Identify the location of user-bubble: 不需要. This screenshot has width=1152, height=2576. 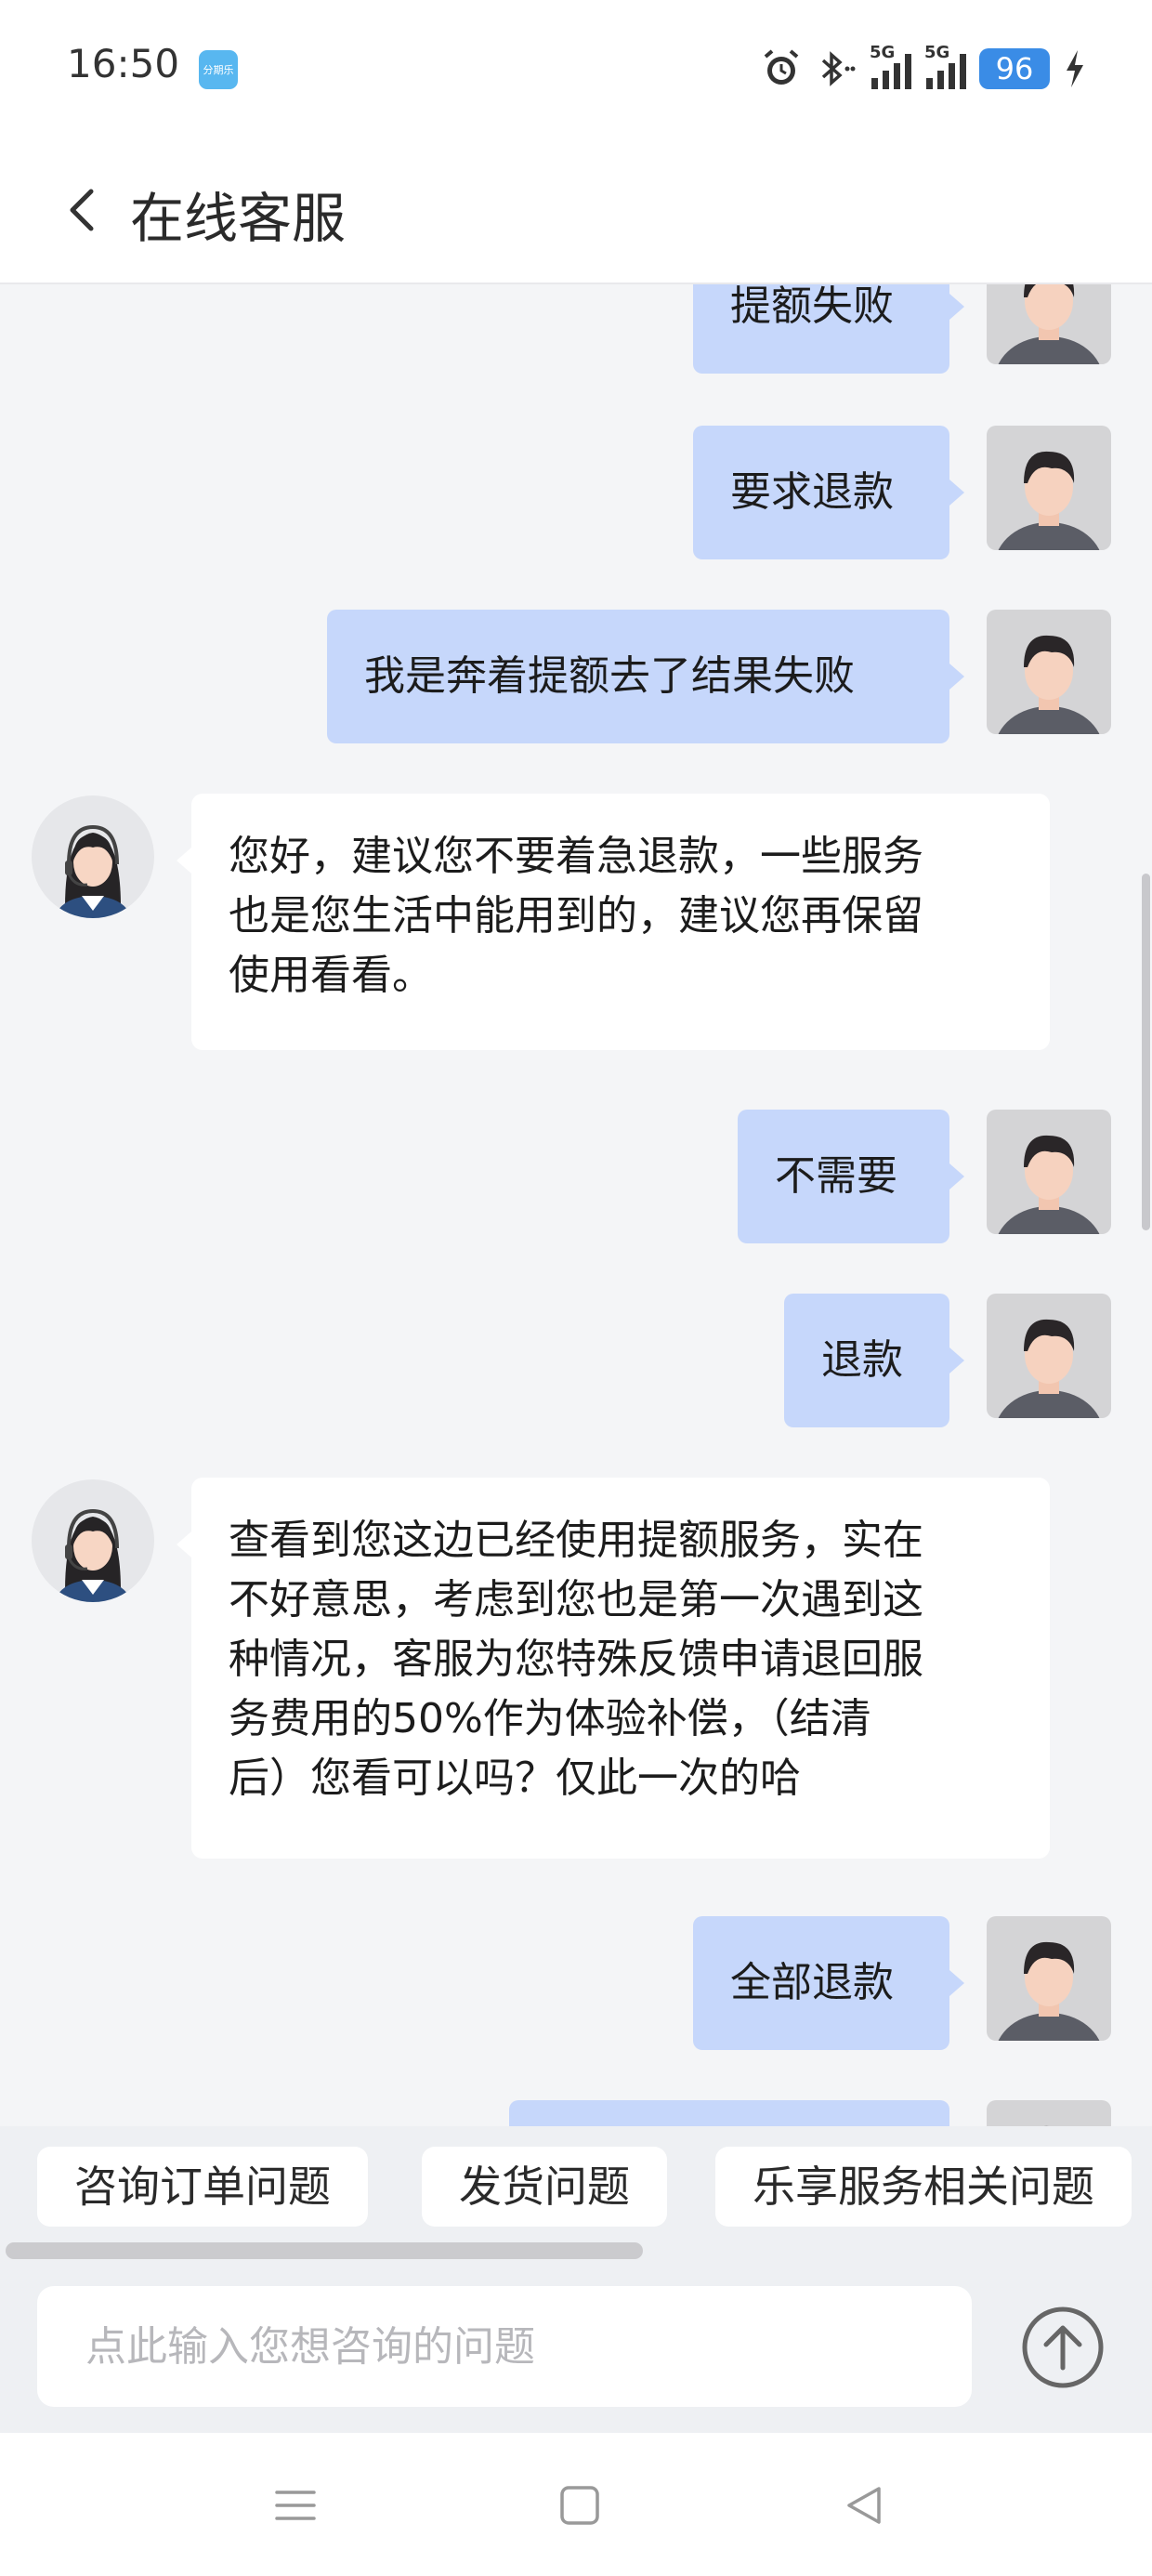
(851, 1176).